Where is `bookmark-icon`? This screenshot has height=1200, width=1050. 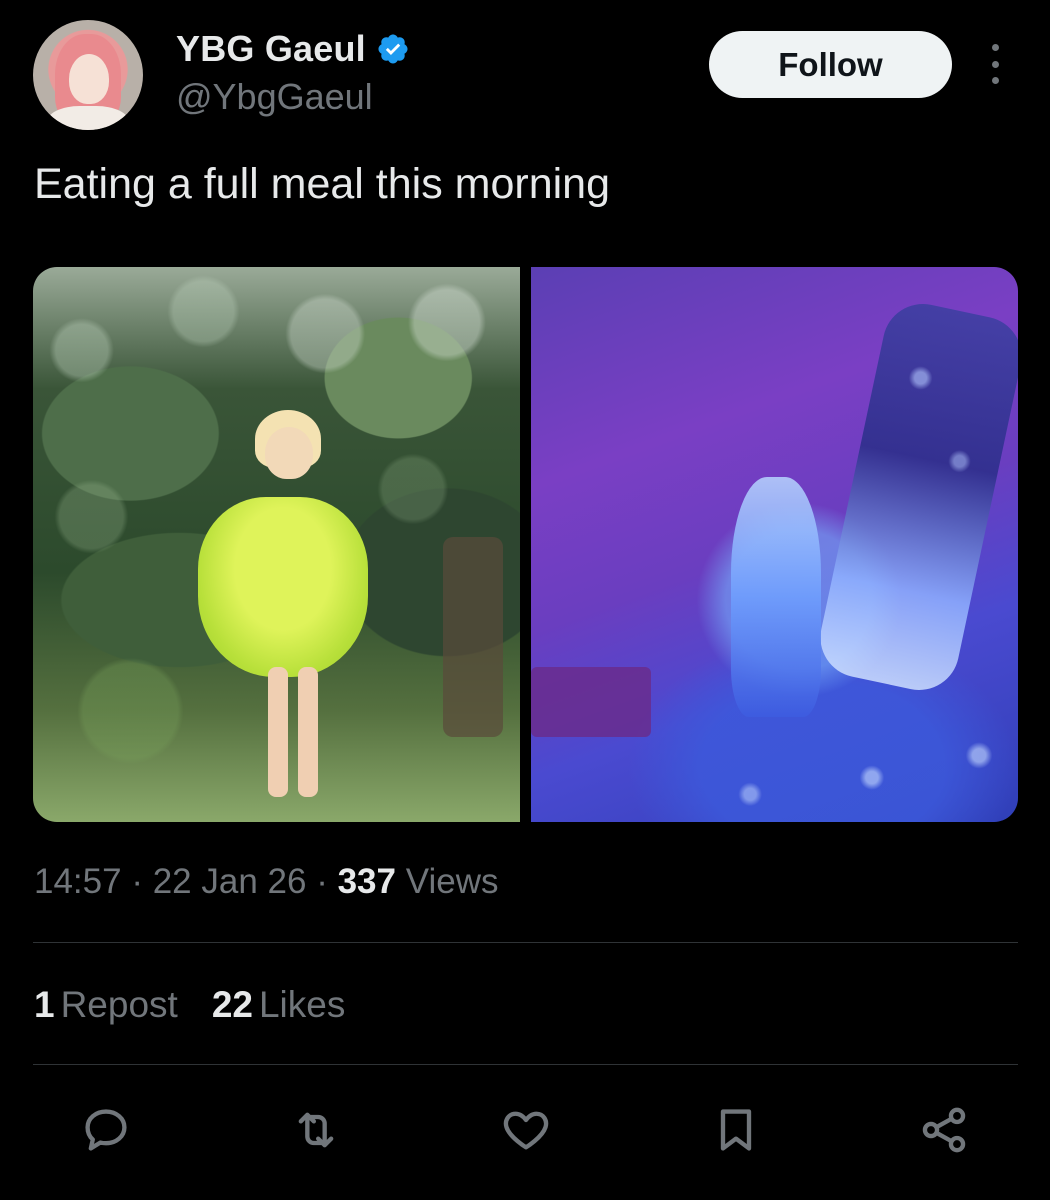 bookmark-icon is located at coordinates (736, 1130).